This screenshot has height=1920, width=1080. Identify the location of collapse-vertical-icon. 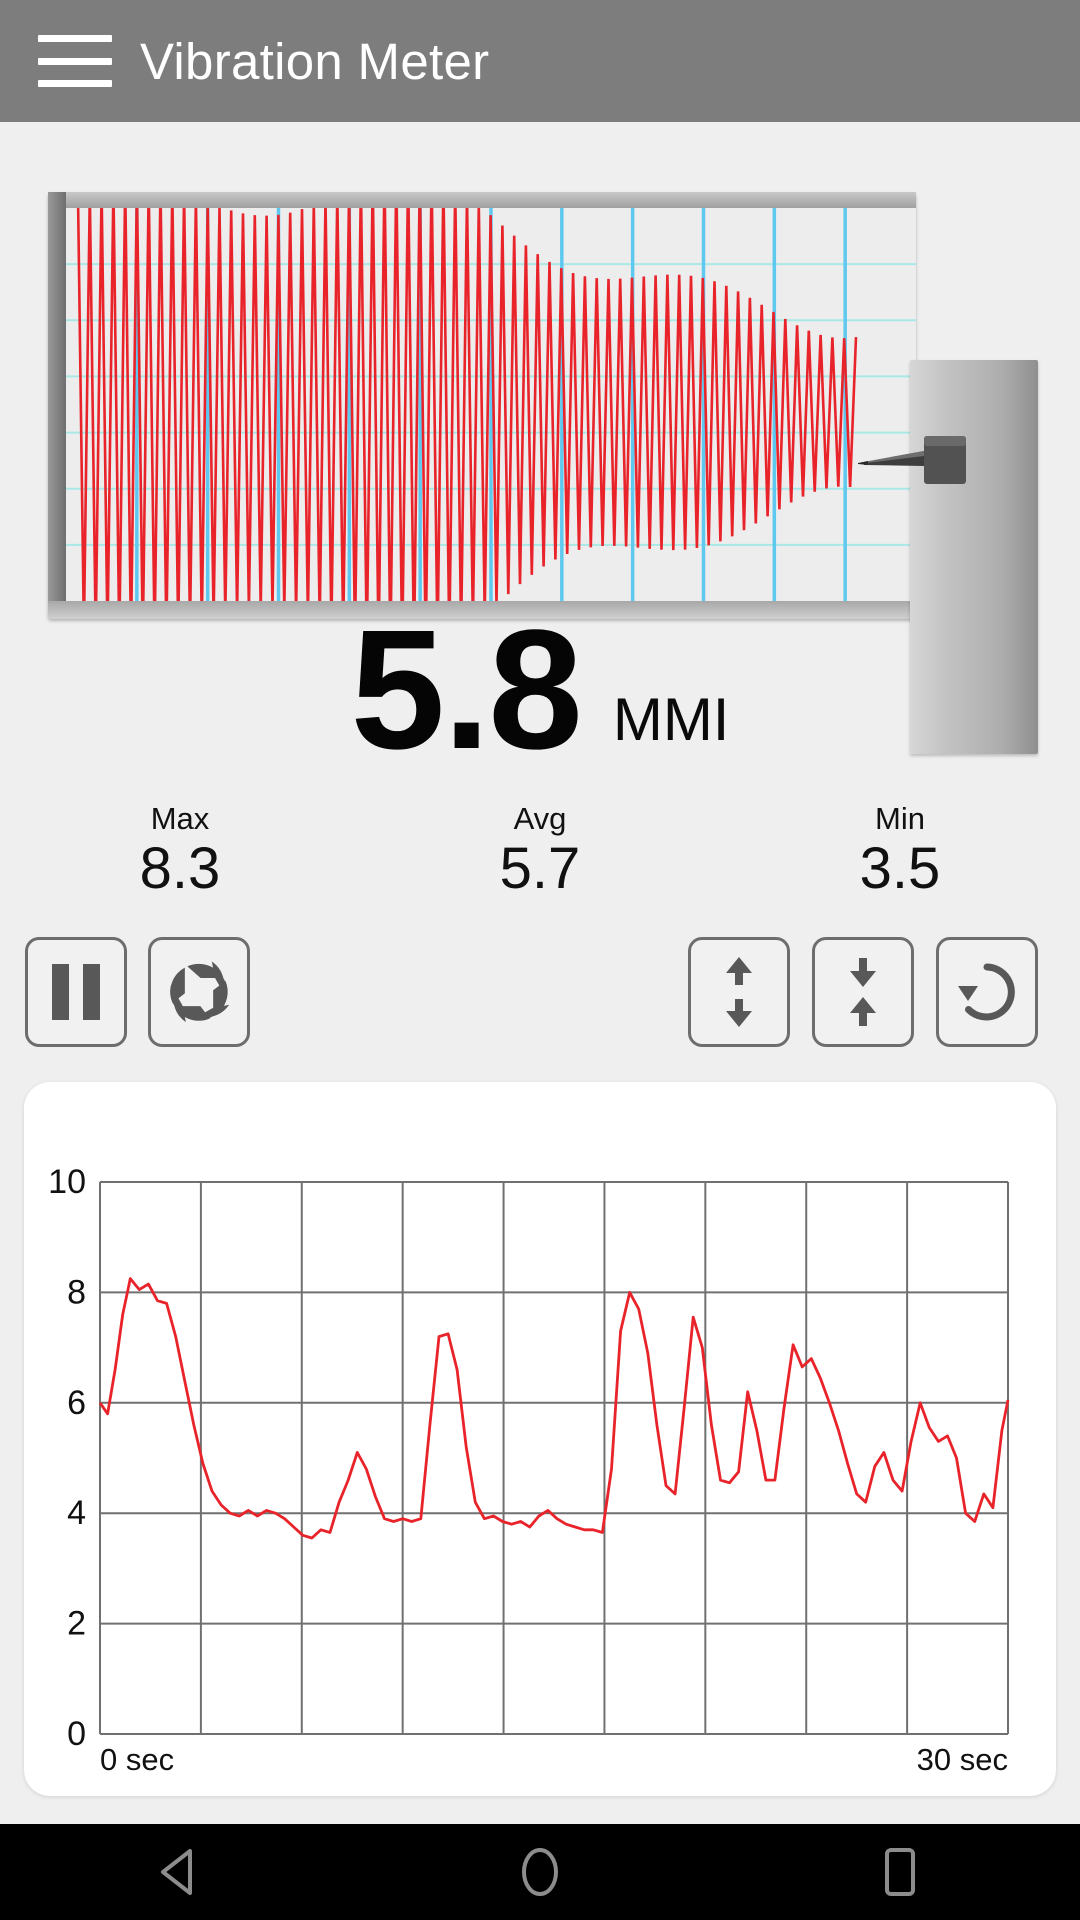
(863, 992).